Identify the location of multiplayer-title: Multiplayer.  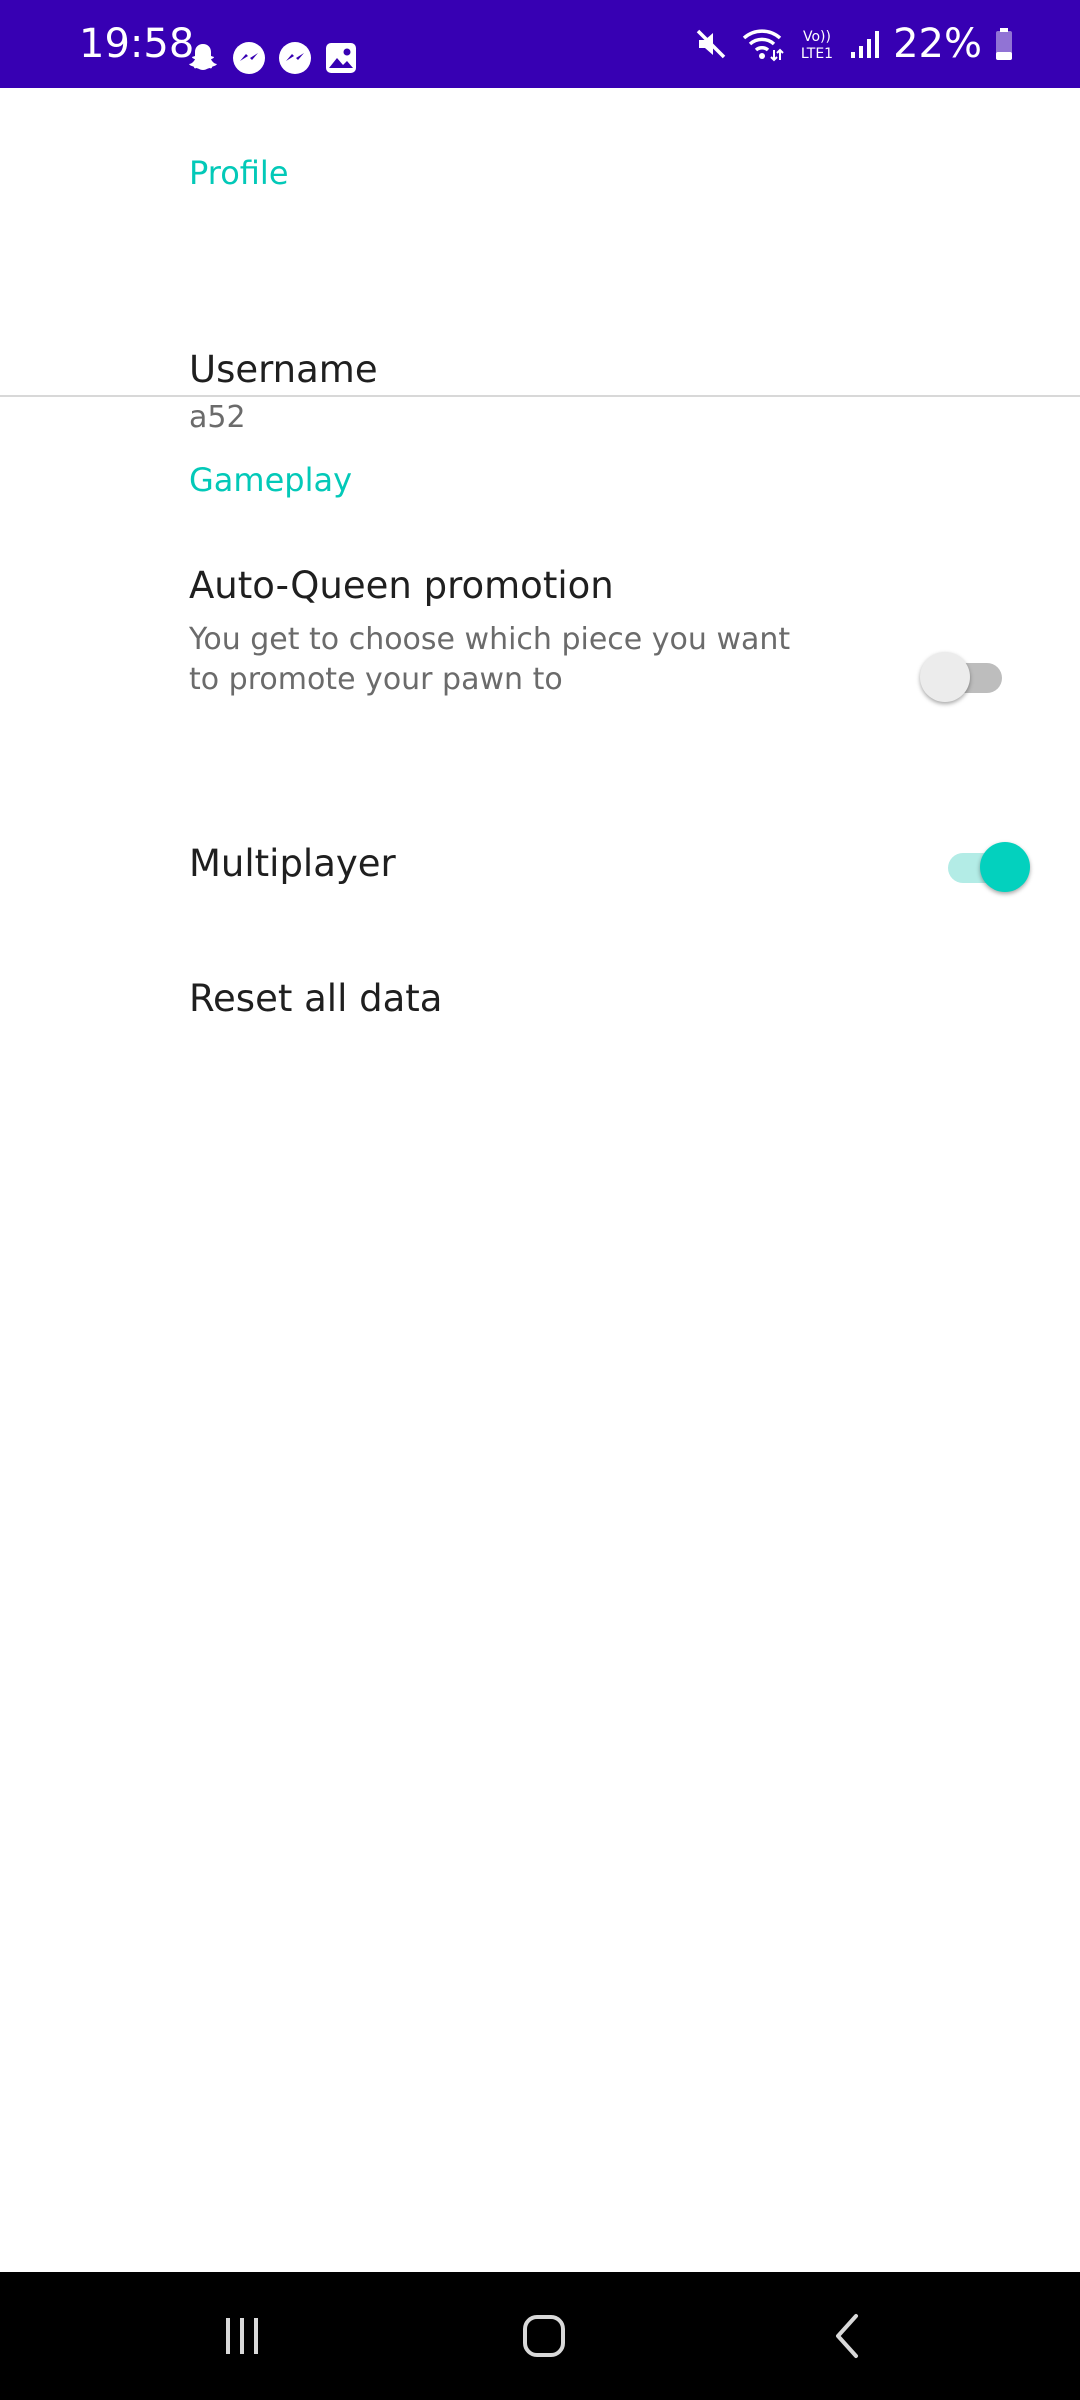
(292, 863).